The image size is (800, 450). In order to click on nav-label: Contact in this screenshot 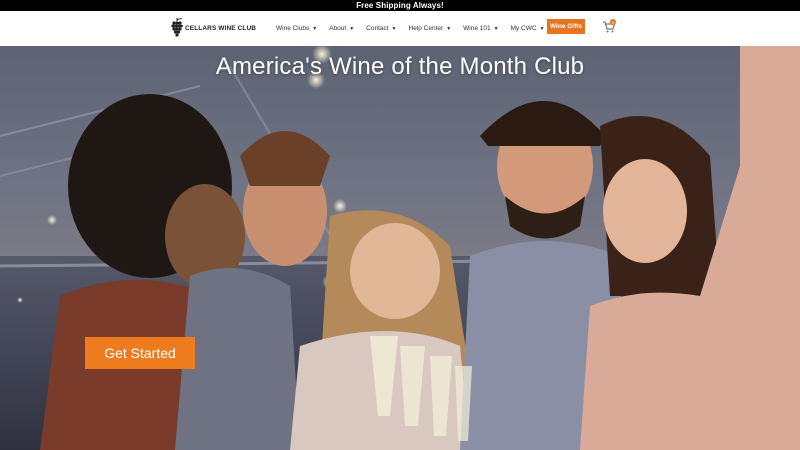, I will do `click(377, 28)`.